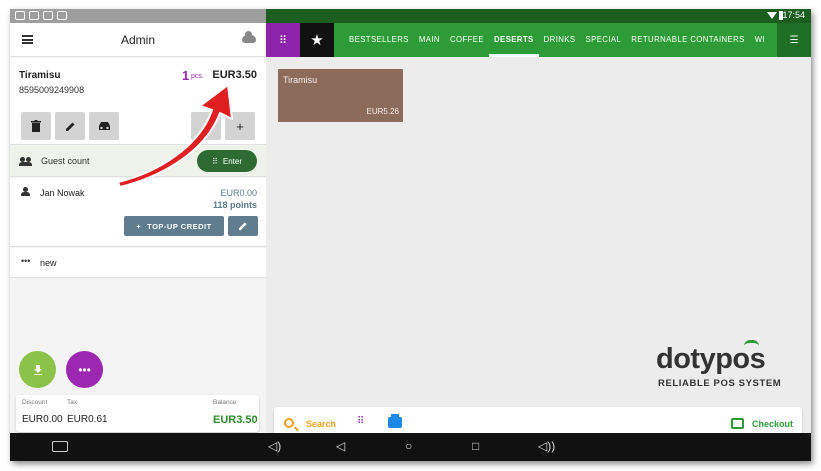 This screenshot has width=821, height=471. I want to click on enter-button-label: Enter, so click(232, 161).